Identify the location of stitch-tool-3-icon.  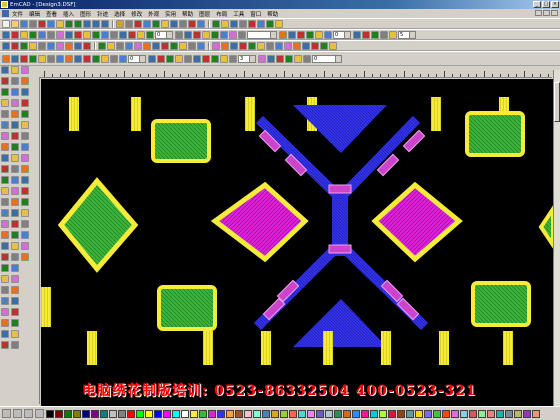
(33, 34).